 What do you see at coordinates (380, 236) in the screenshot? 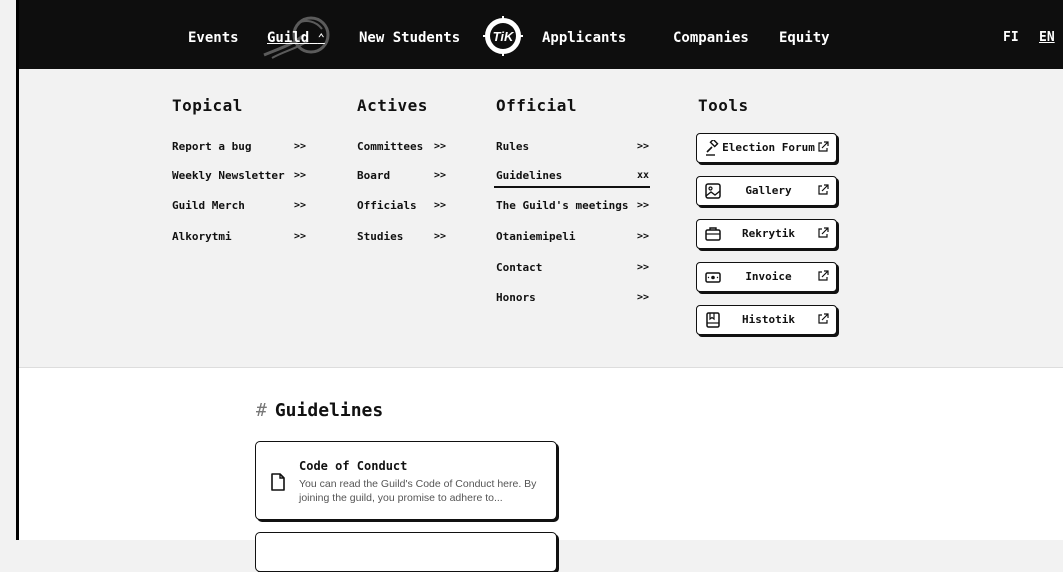
I see `link-studies: Studies` at bounding box center [380, 236].